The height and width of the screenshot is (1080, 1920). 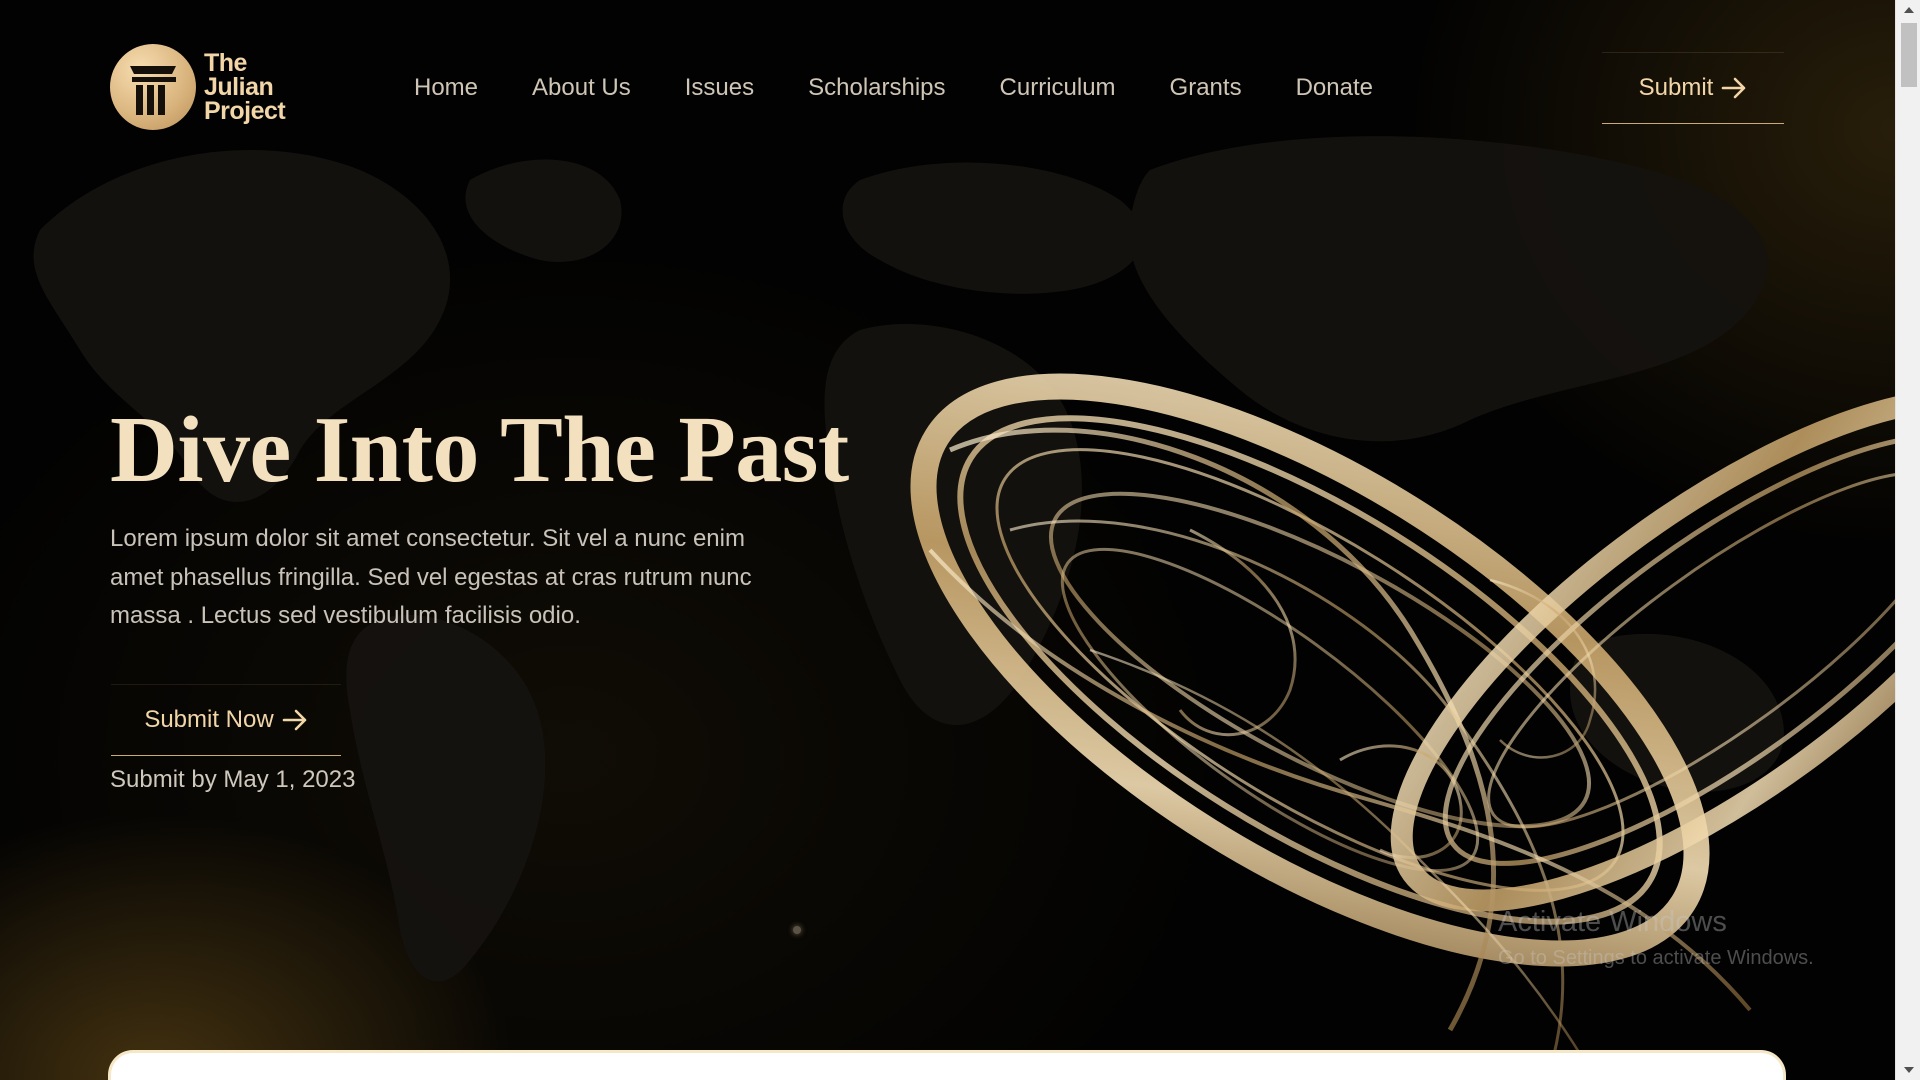 I want to click on nav-about-us: About Us, so click(x=581, y=88).